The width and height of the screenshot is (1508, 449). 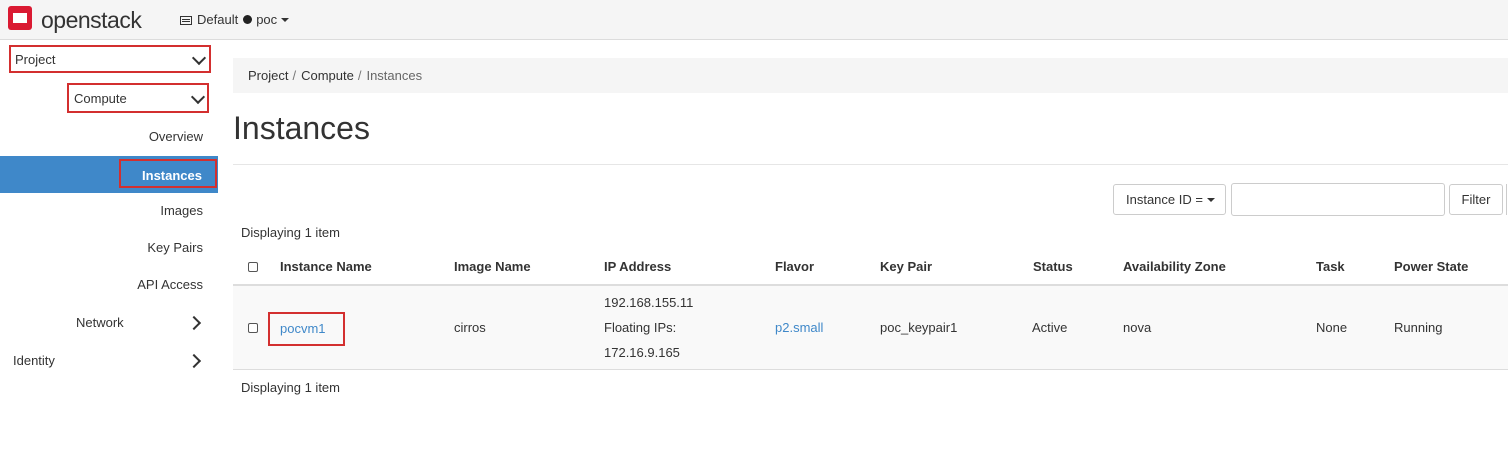 I want to click on row-select-checkbox, so click(x=253, y=328).